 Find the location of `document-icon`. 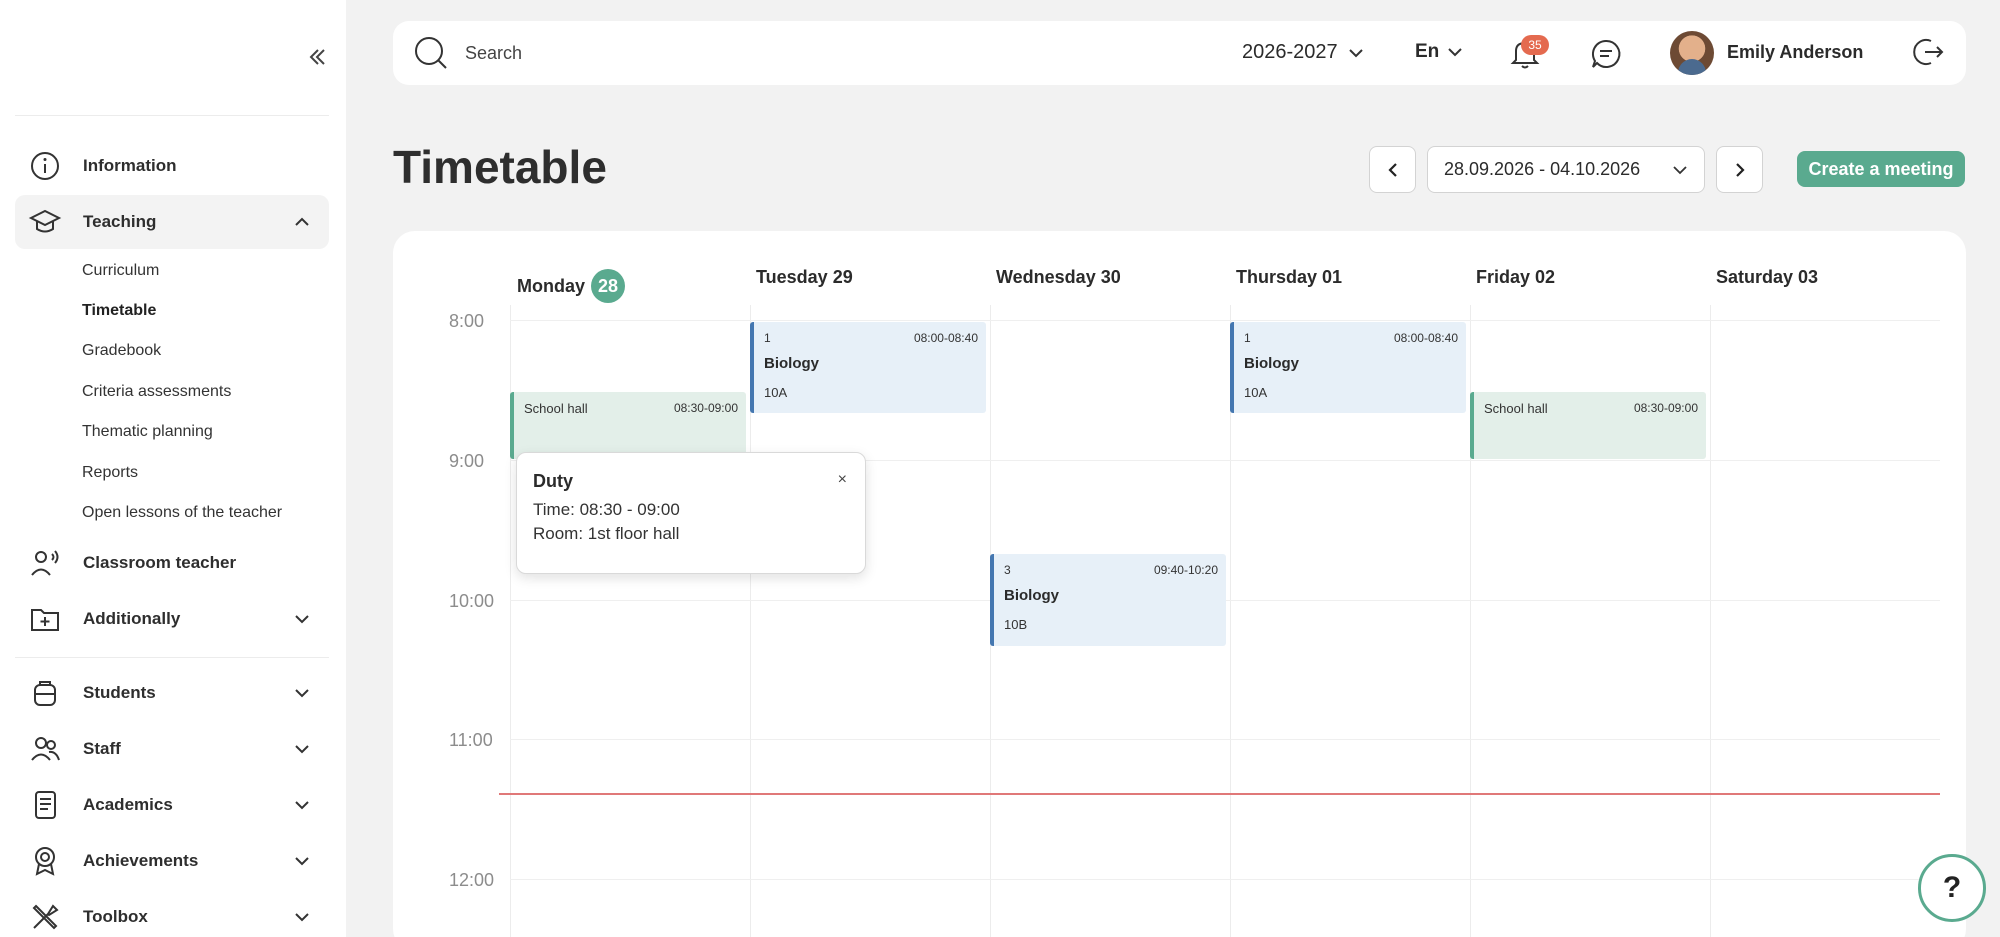

document-icon is located at coordinates (45, 805).